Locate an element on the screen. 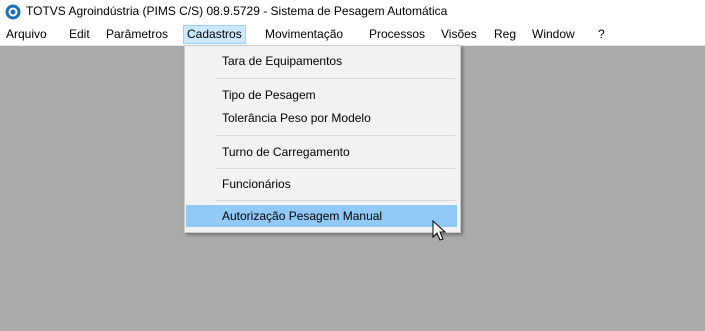 This screenshot has width=705, height=331. menu-help: ? is located at coordinates (601, 34).